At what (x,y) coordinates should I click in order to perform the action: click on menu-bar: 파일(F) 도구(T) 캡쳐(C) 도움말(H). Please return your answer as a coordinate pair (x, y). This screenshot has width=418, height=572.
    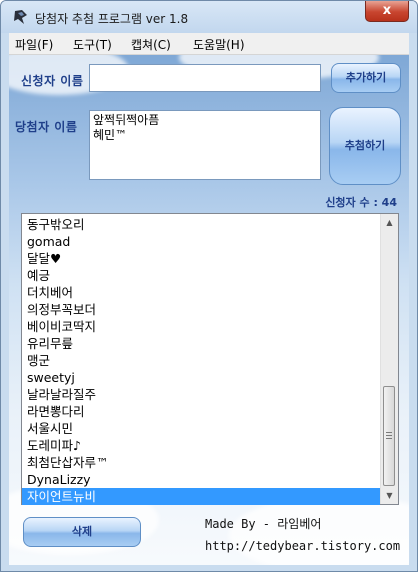
    Looking at the image, I should click on (209, 44).